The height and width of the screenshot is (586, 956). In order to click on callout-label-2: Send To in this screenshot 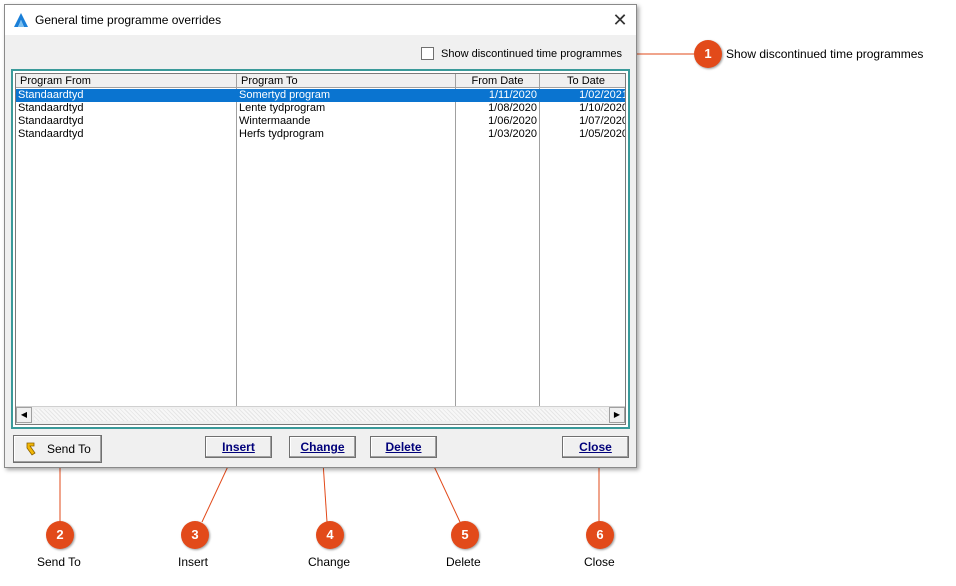, I will do `click(59, 562)`.